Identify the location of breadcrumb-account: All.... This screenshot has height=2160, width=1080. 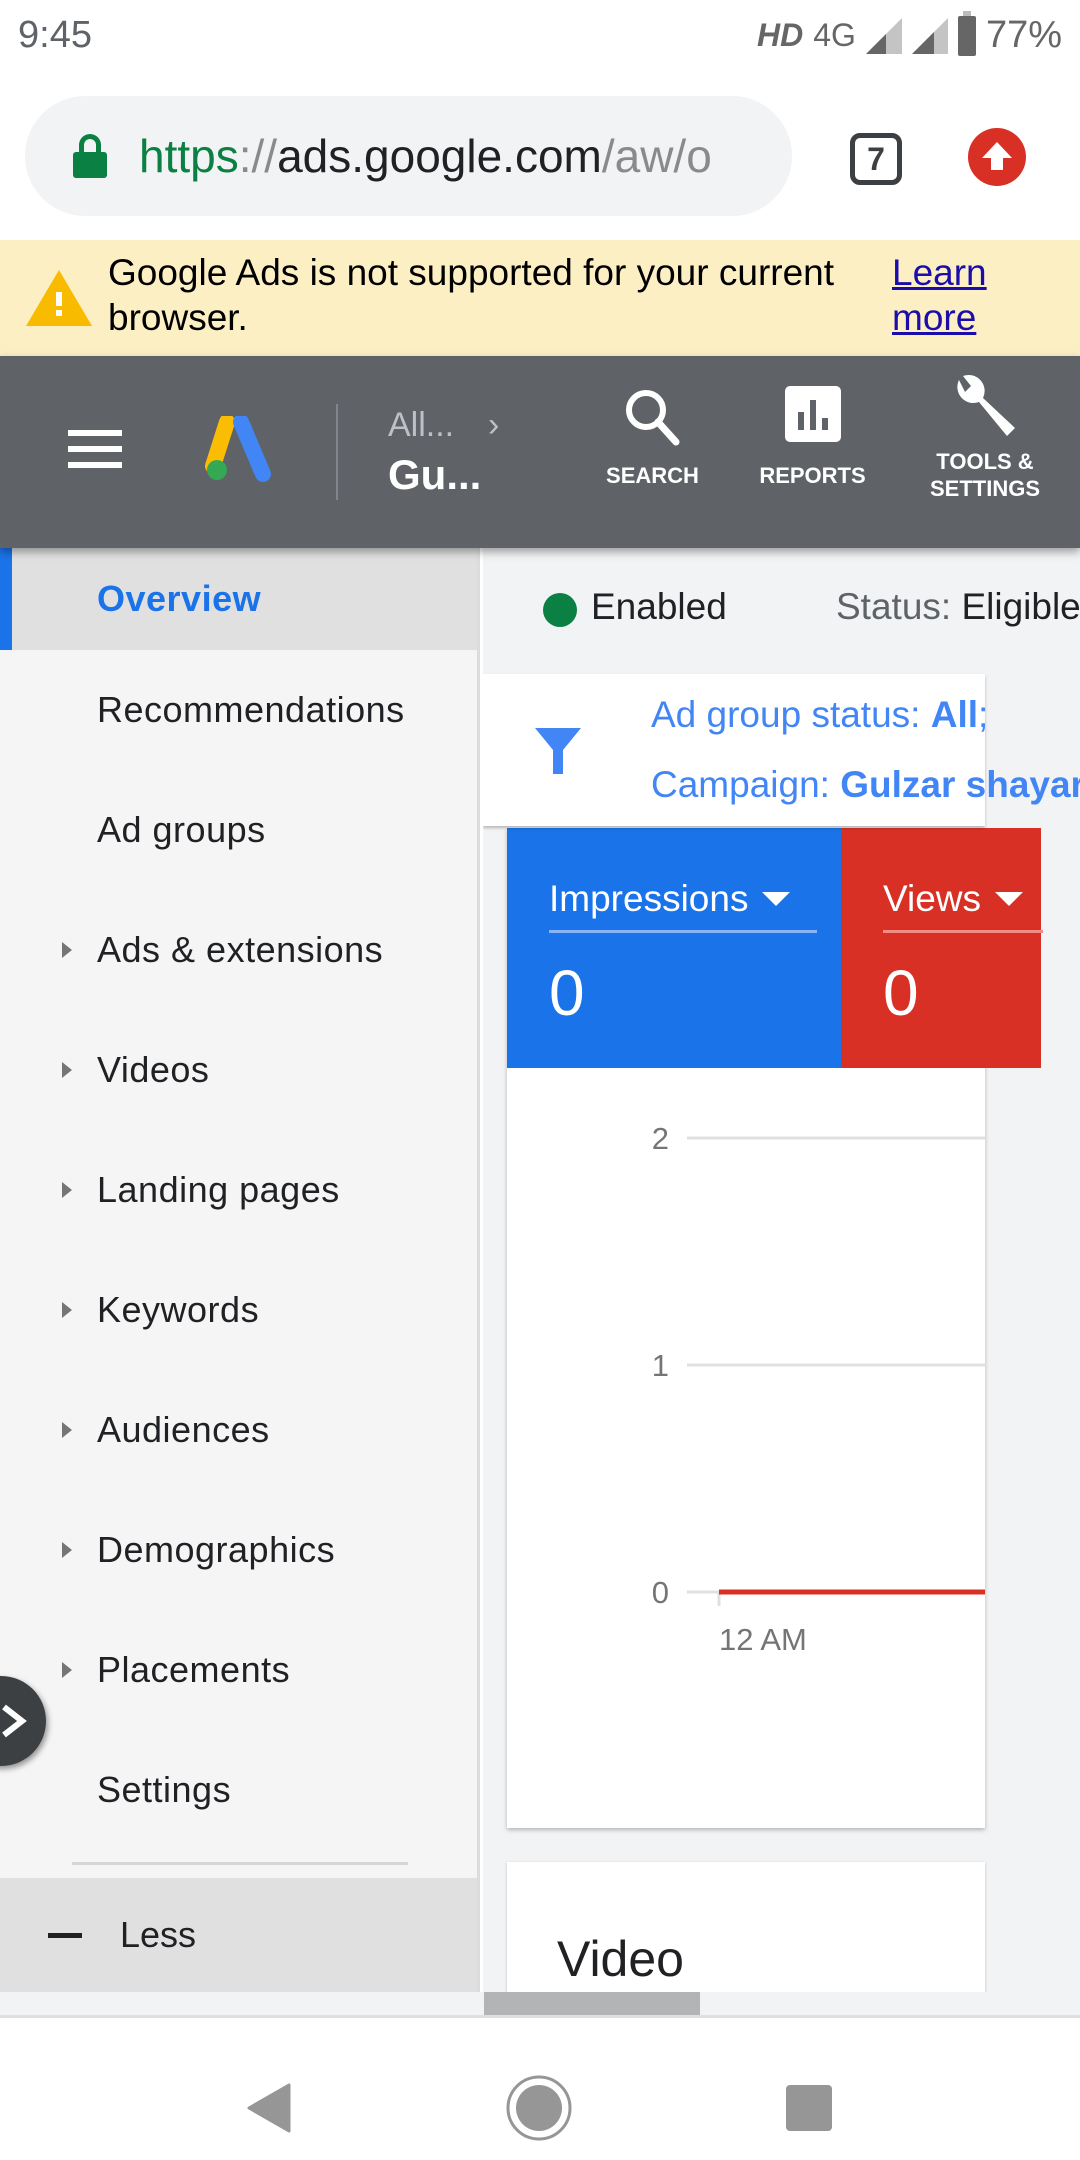
(421, 425).